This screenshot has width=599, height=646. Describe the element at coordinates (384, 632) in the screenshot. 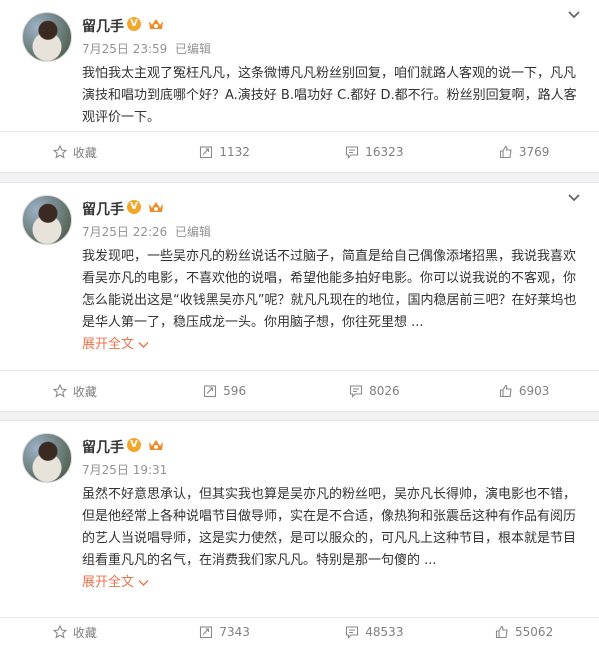

I see `comment-count: 48533` at that location.